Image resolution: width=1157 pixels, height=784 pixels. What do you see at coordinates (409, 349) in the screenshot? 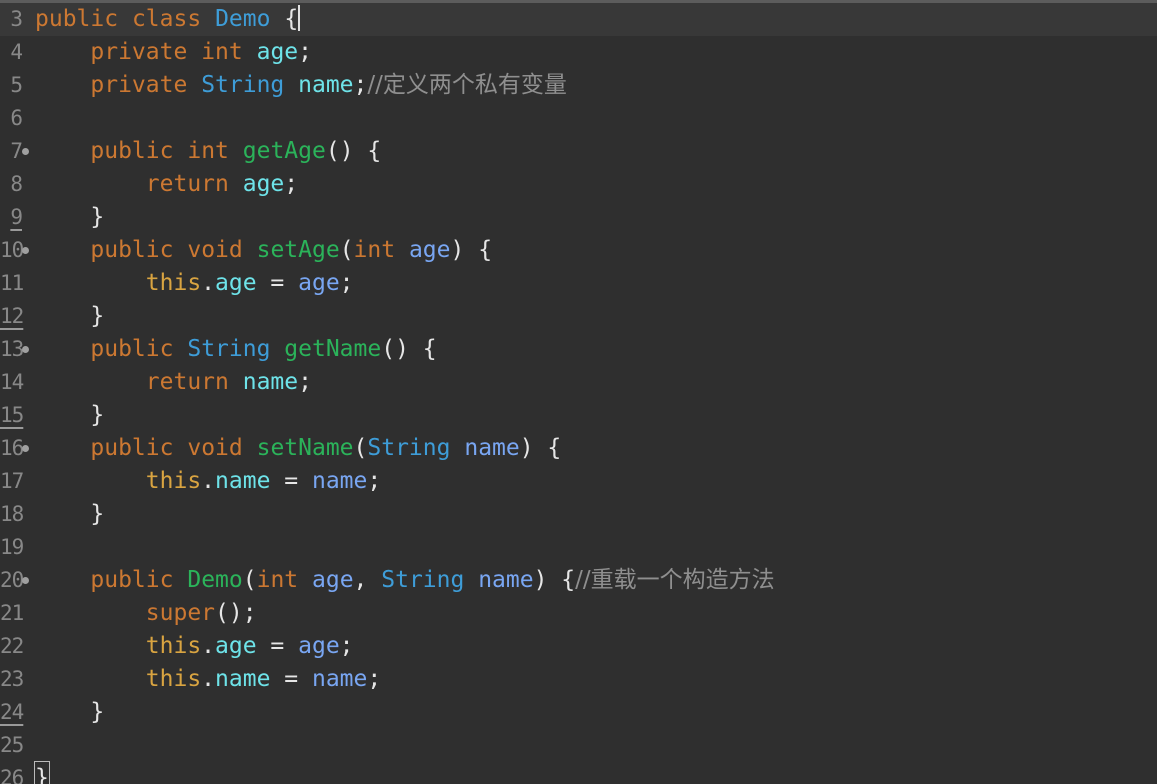
I see `code-token: () {` at bounding box center [409, 349].